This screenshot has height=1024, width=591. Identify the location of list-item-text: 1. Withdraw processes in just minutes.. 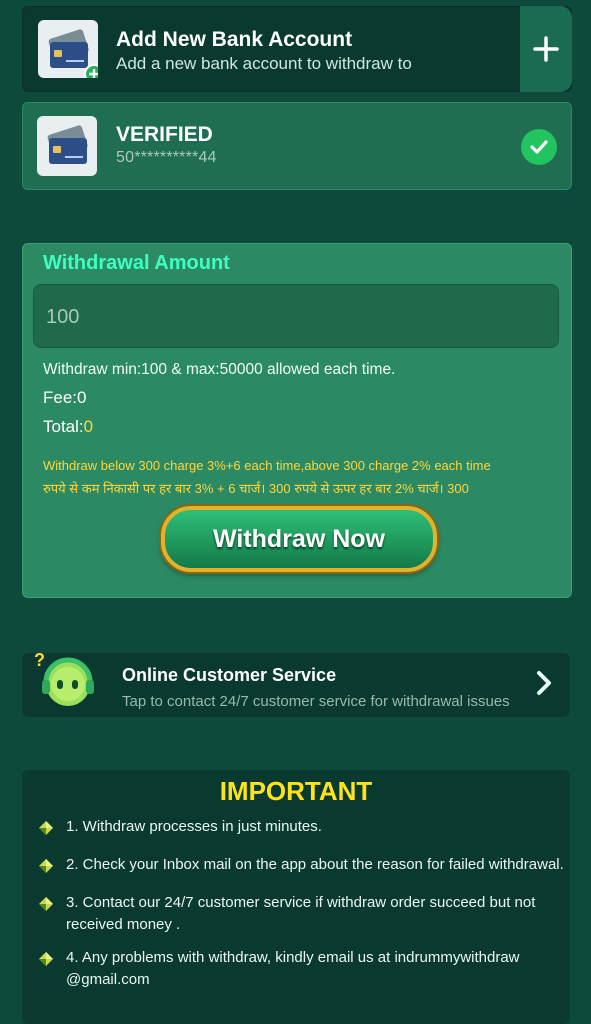
(194, 826).